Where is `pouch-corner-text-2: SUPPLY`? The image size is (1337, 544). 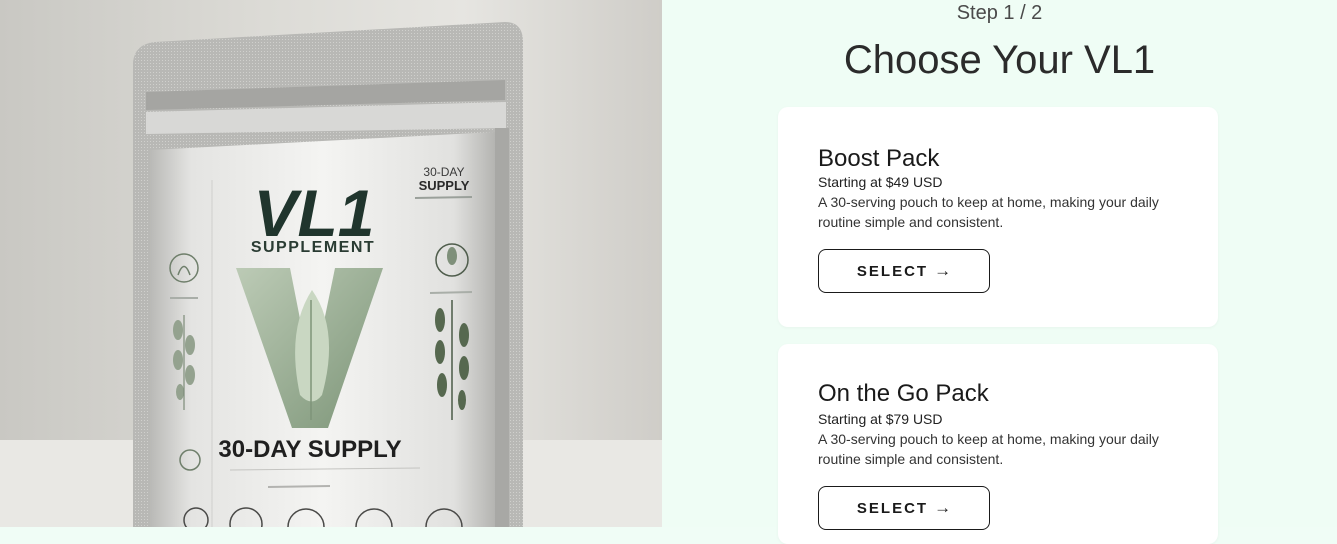 pouch-corner-text-2: SUPPLY is located at coordinates (444, 185).